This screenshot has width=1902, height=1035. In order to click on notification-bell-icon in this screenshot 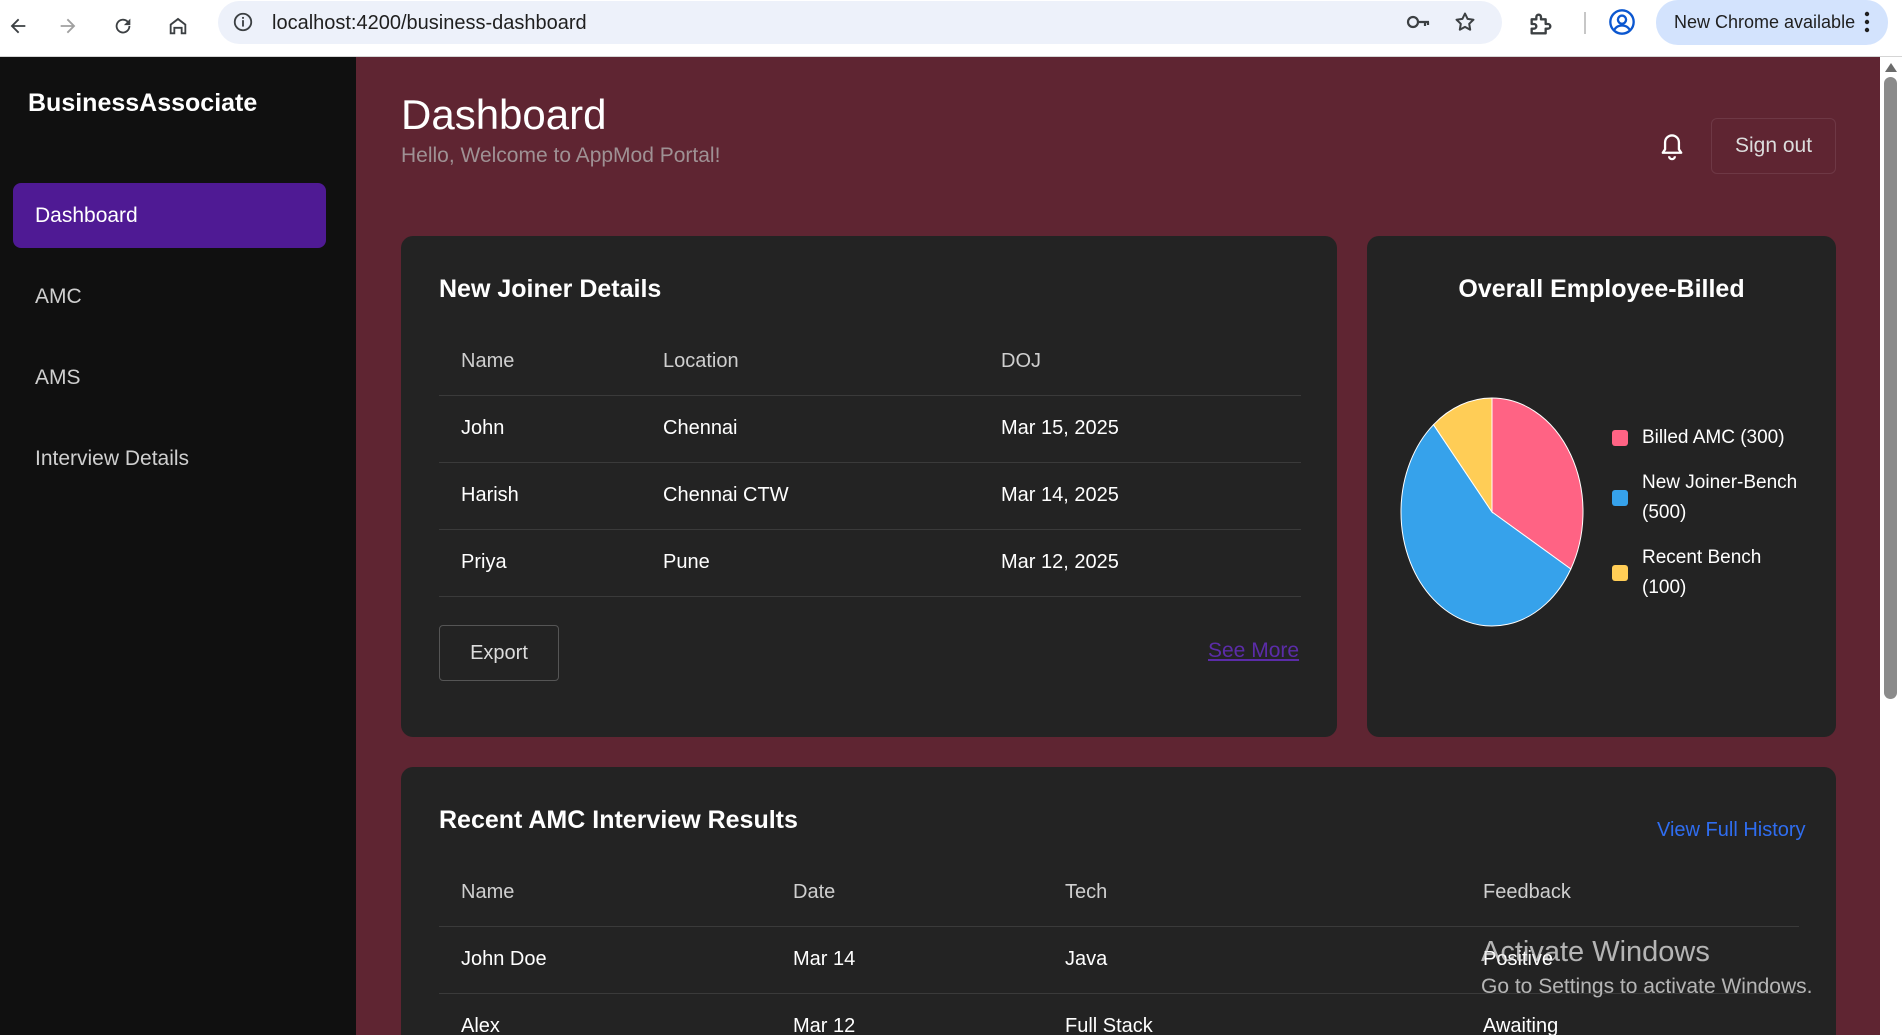, I will do `click(1672, 147)`.